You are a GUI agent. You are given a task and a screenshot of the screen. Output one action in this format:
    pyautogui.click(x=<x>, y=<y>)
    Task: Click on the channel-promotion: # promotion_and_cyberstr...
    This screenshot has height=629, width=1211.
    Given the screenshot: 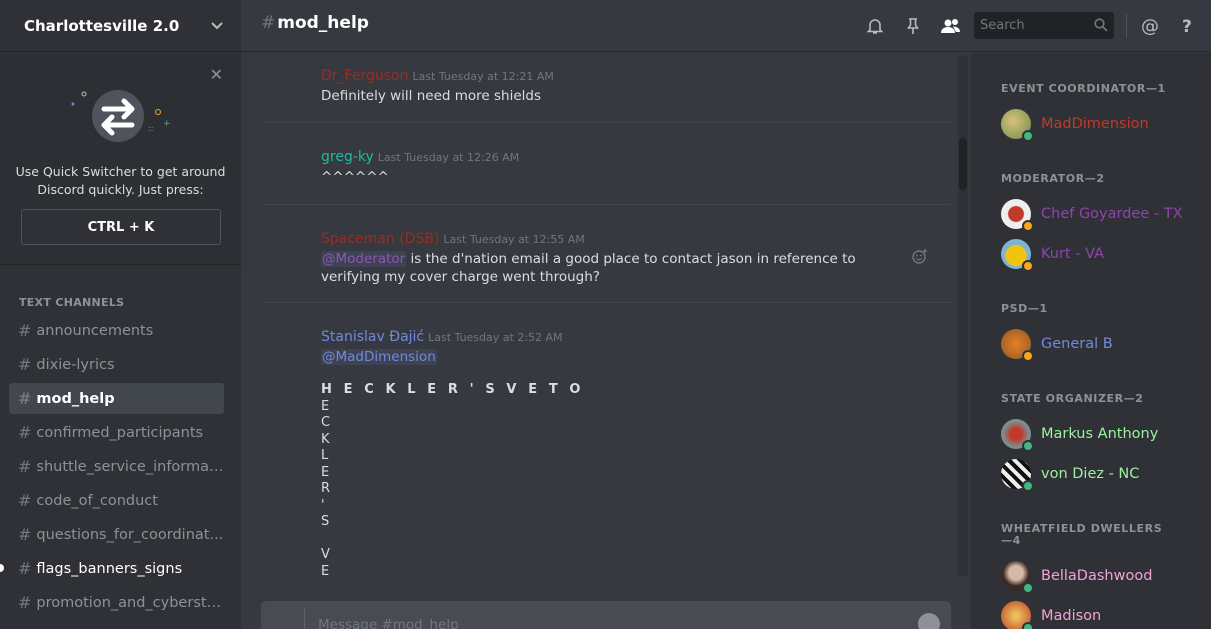 What is the action you would take?
    pyautogui.click(x=116, y=602)
    